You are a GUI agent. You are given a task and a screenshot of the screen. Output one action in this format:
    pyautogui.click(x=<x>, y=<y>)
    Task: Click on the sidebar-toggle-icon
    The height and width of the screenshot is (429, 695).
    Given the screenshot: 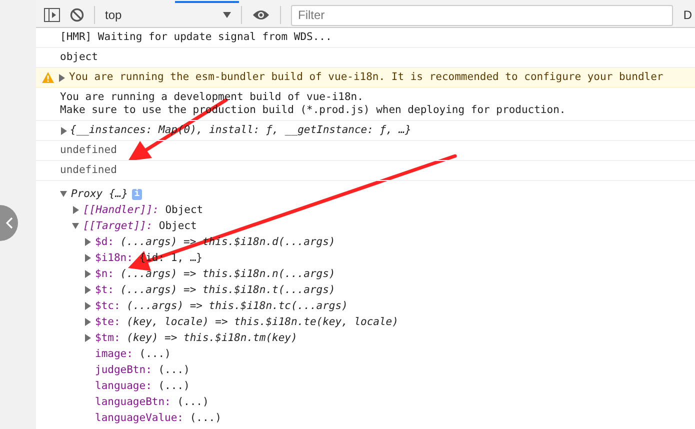 What is the action you would take?
    pyautogui.click(x=52, y=15)
    